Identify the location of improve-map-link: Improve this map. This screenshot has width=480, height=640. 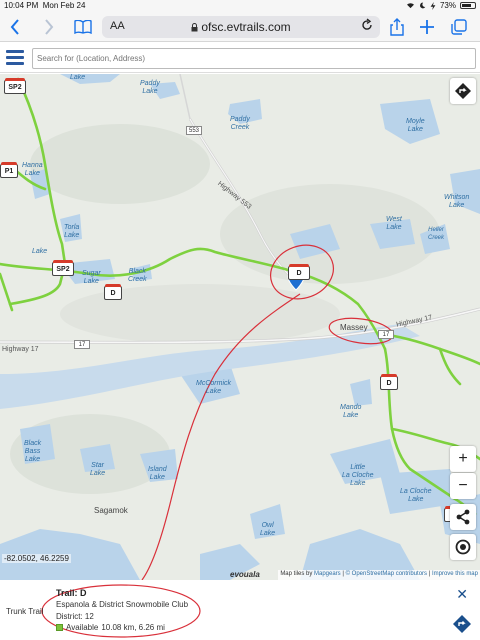
(455, 574).